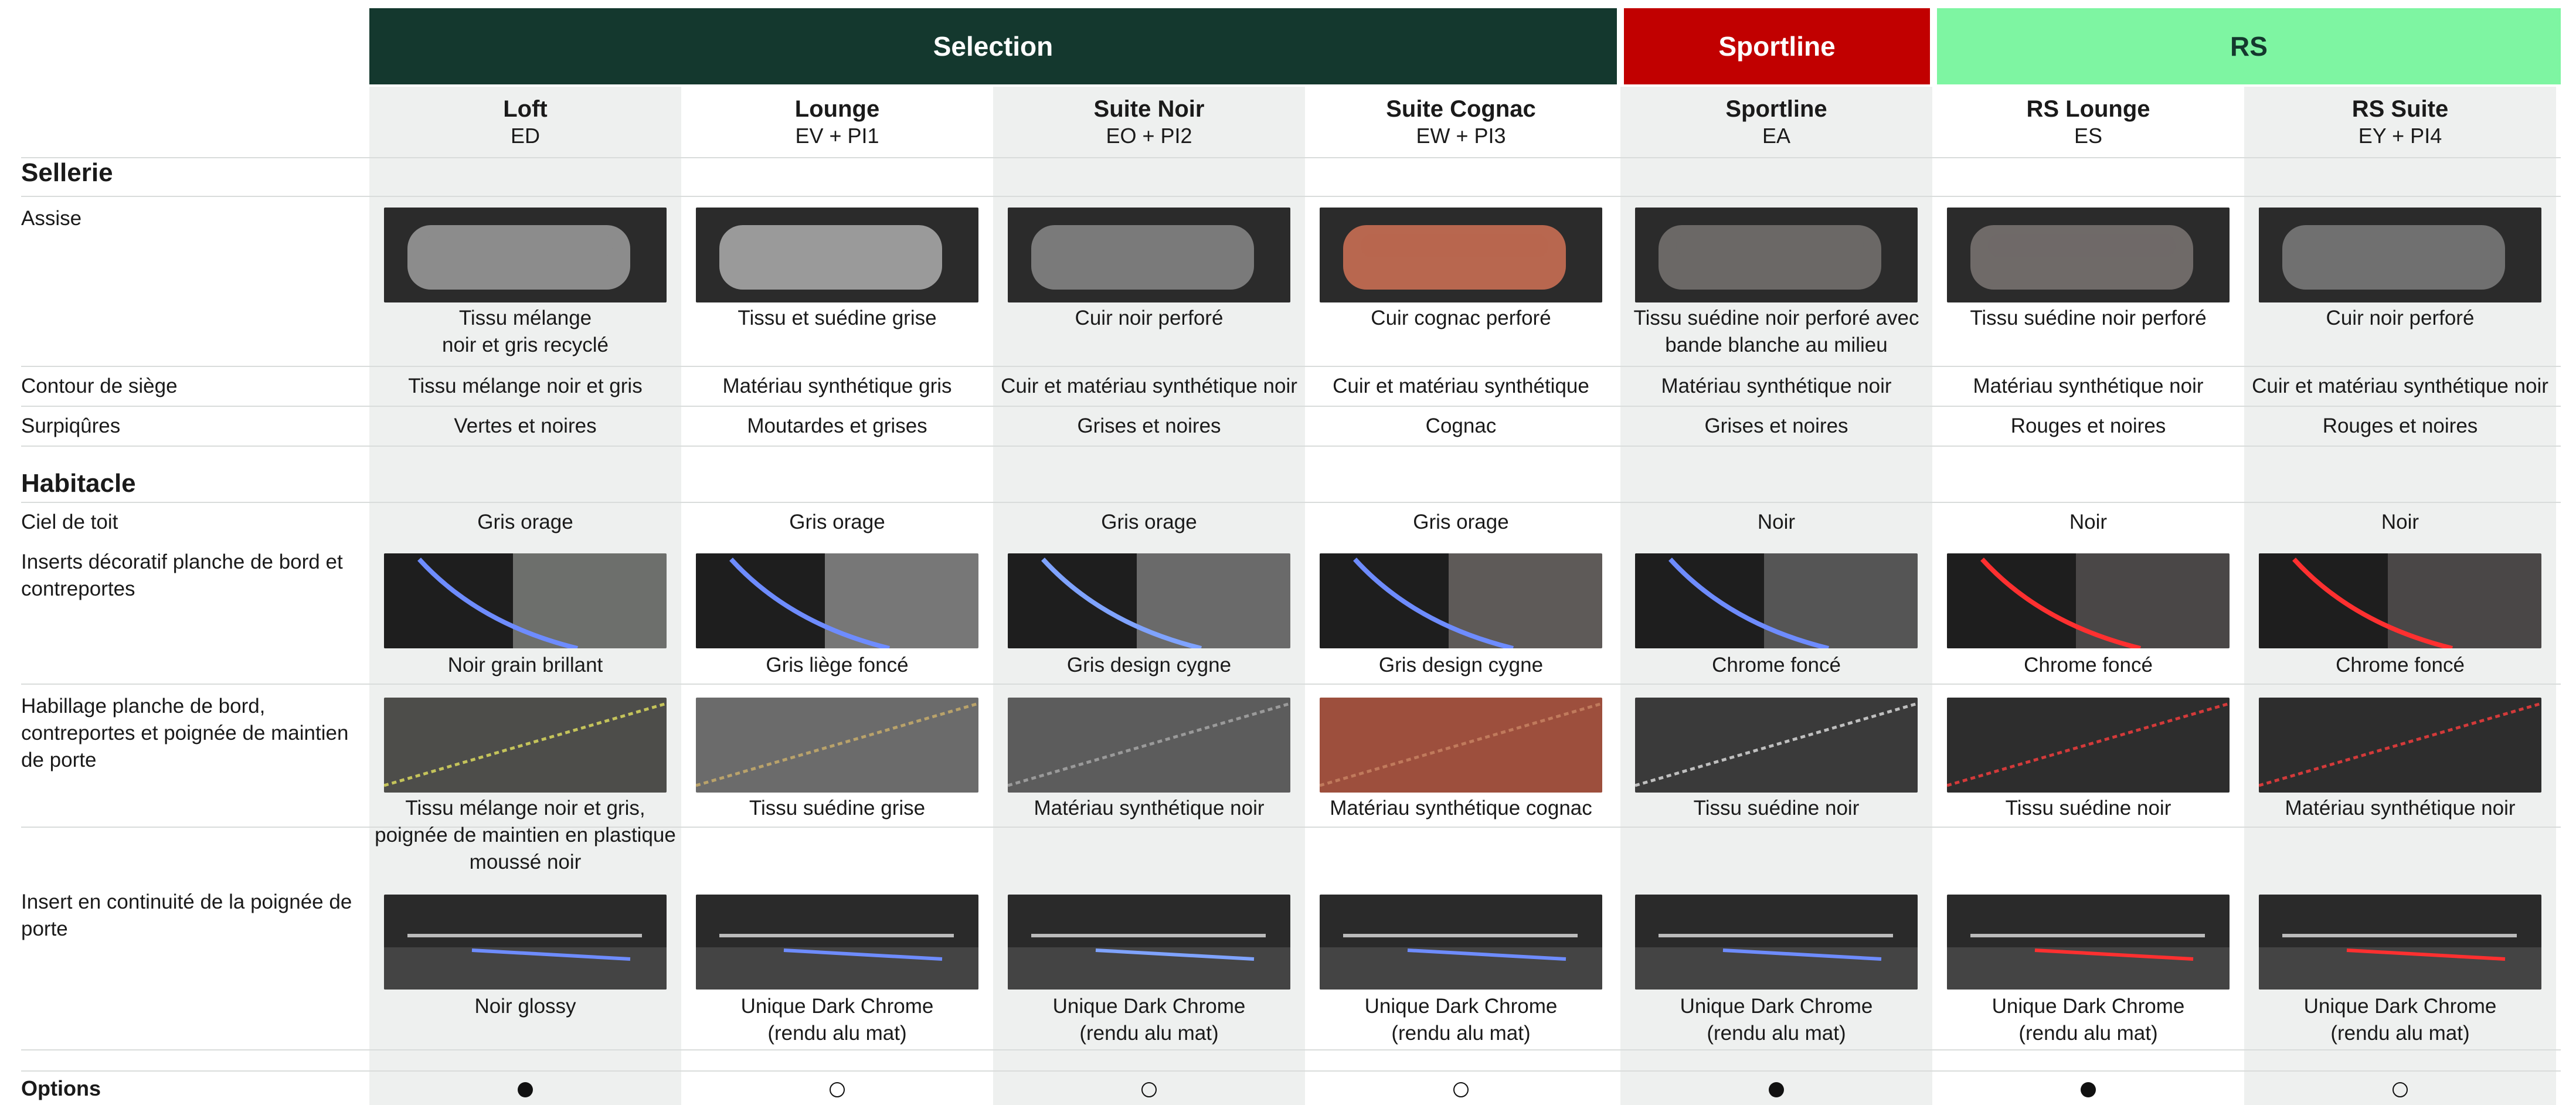 This screenshot has width=2576, height=1105. Describe the element at coordinates (1461, 386) in the screenshot. I see `cell-value: Cuir et matériau synthétique` at that location.